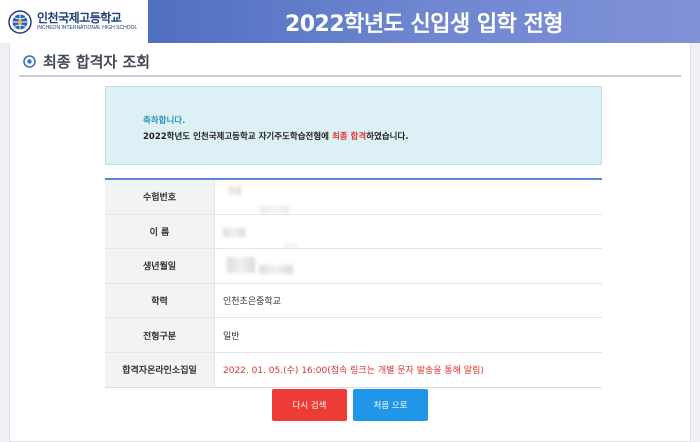  What do you see at coordinates (160, 266) in the screenshot?
I see `row-label-birthdate: 생년월일` at bounding box center [160, 266].